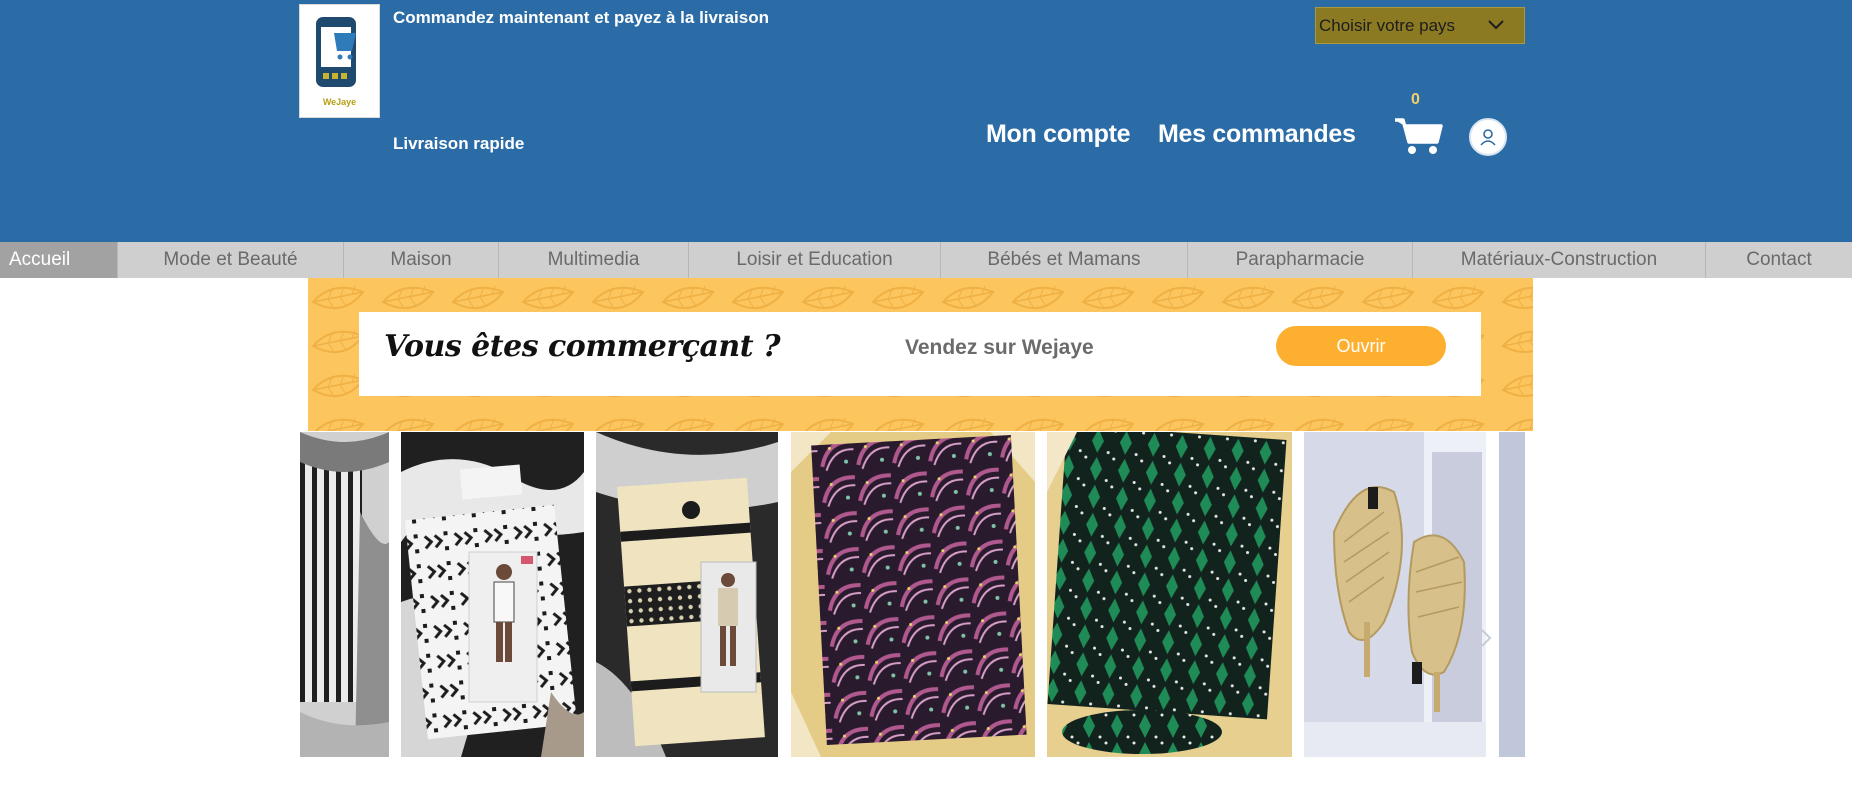 The height and width of the screenshot is (800, 1852). I want to click on gallery-image-green-wax-fabric, so click(1169, 594).